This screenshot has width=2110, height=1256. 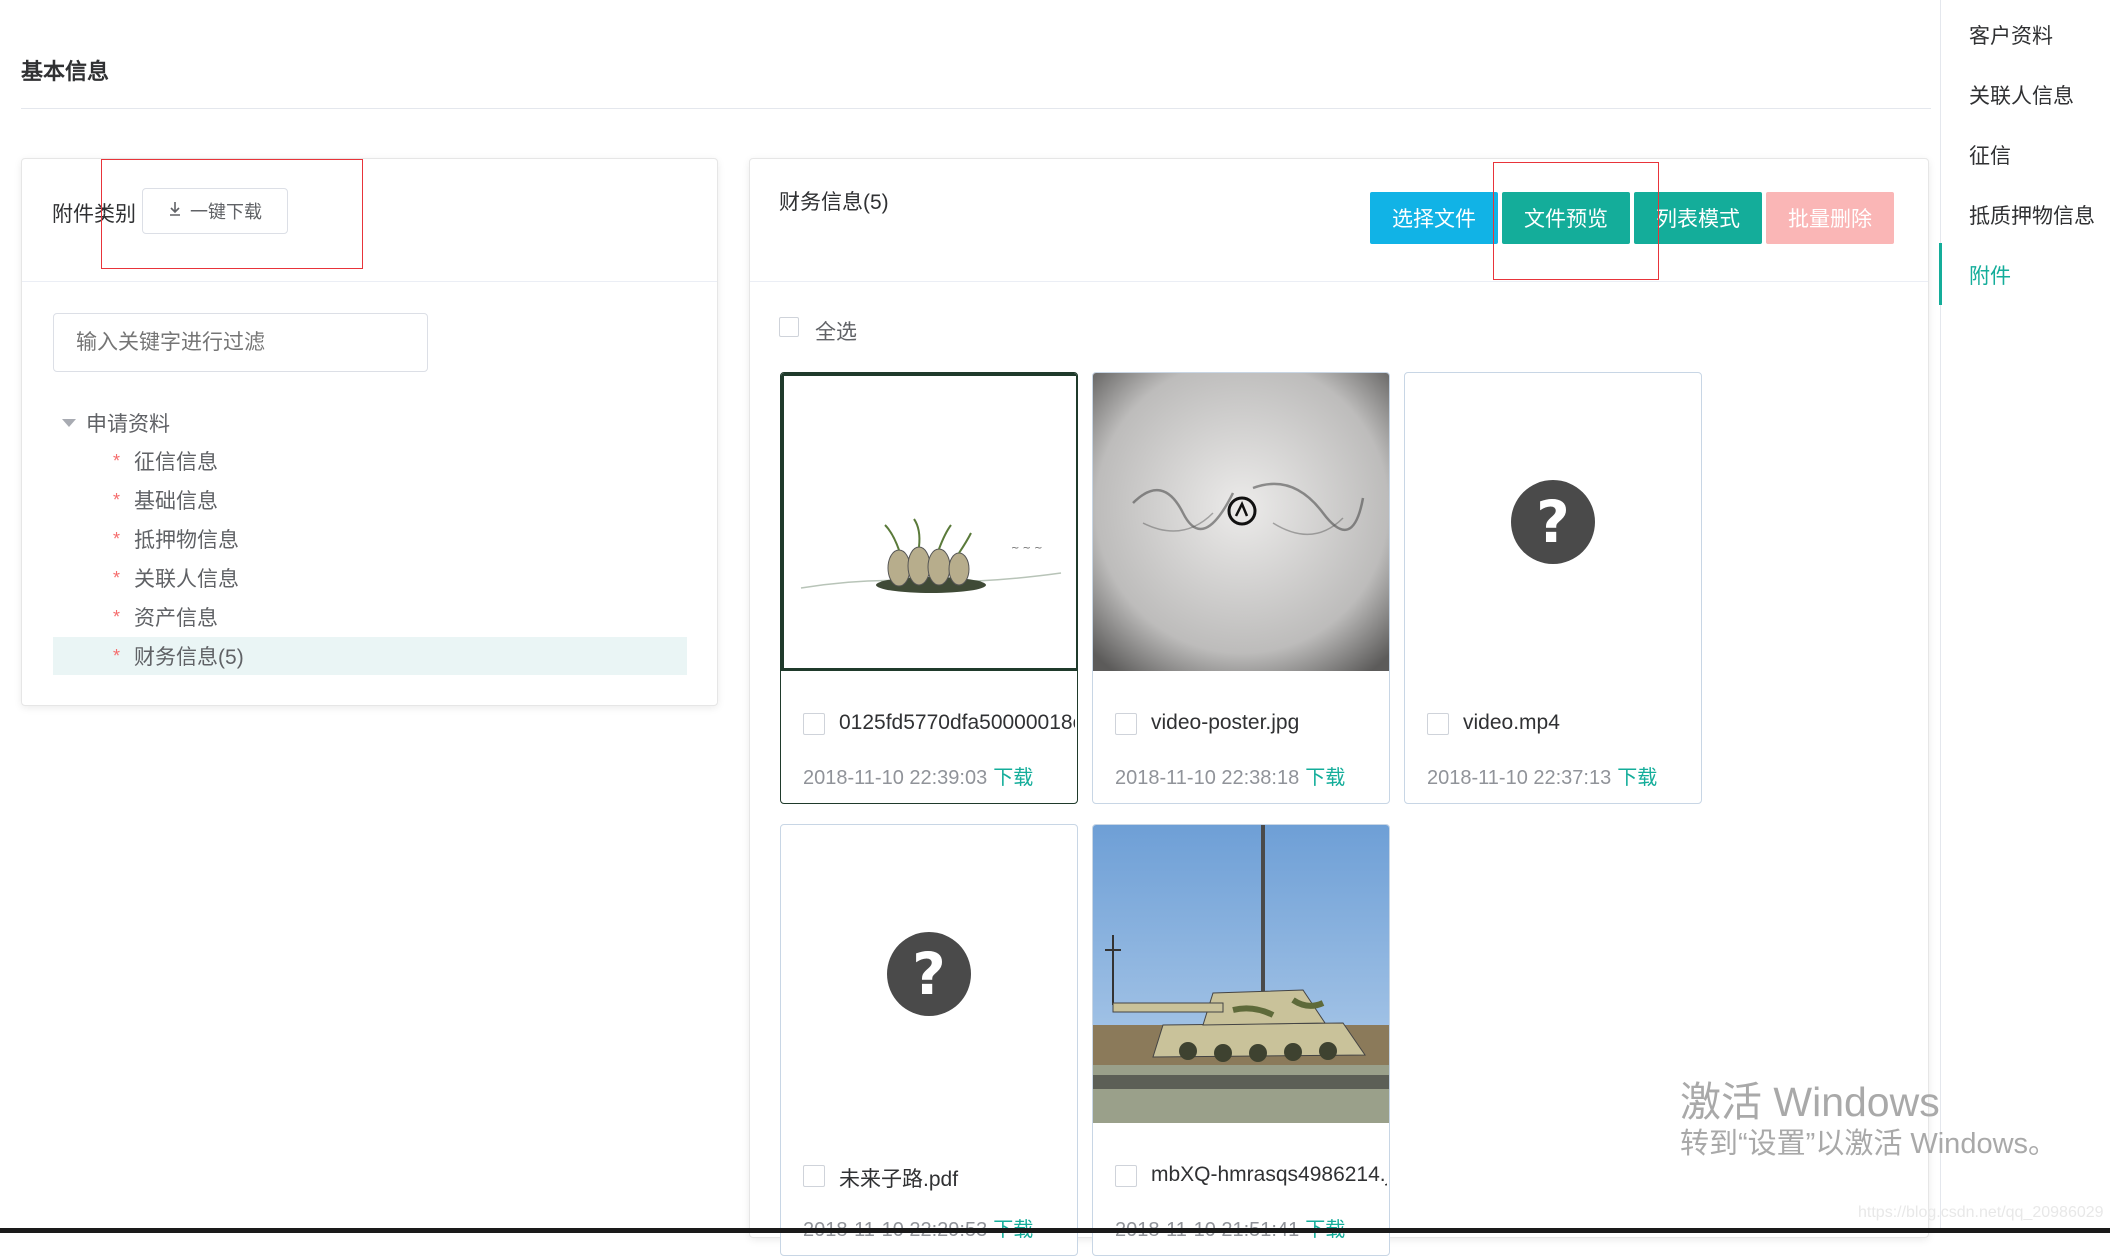 What do you see at coordinates (895, 778) in the screenshot?
I see `file-timestamp: 2018-11-10 22:39:03` at bounding box center [895, 778].